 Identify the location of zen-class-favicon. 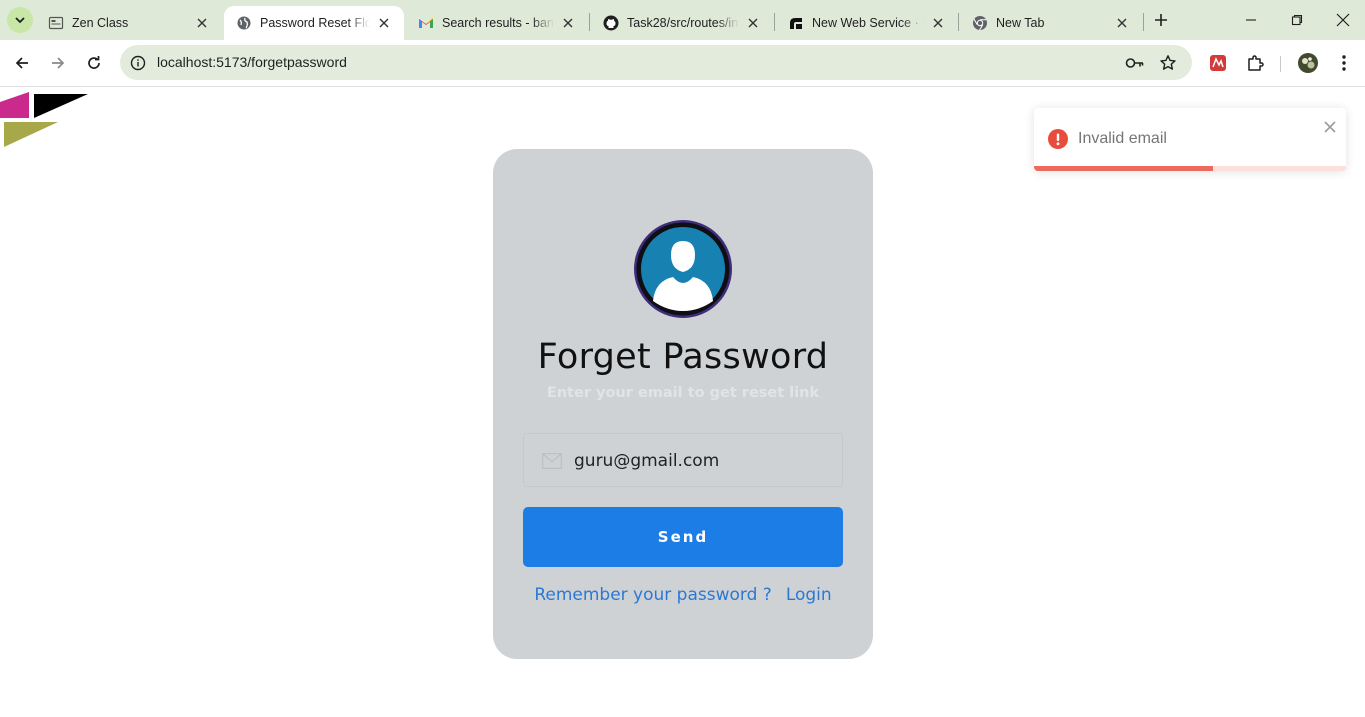
(56, 23).